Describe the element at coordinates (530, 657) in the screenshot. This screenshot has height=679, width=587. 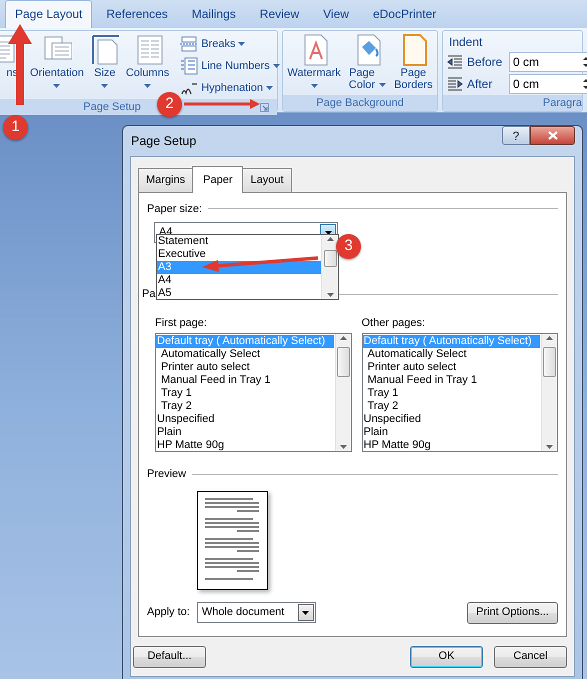
I see `cancel-button: Cancel` at that location.